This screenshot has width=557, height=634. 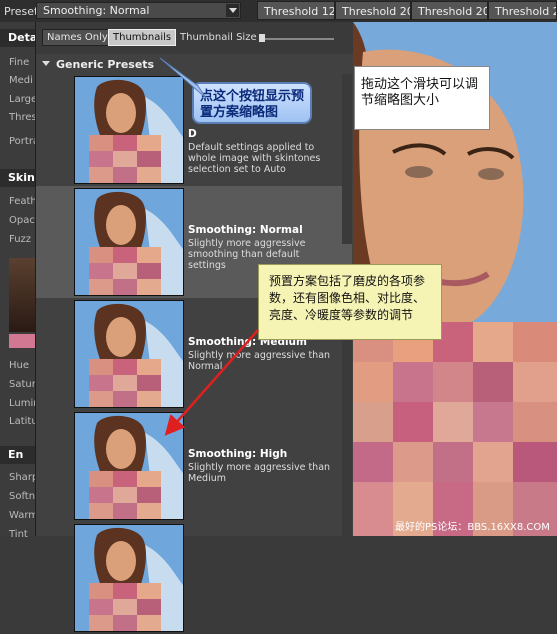 I want to click on red-arrow, so click(x=211, y=382).